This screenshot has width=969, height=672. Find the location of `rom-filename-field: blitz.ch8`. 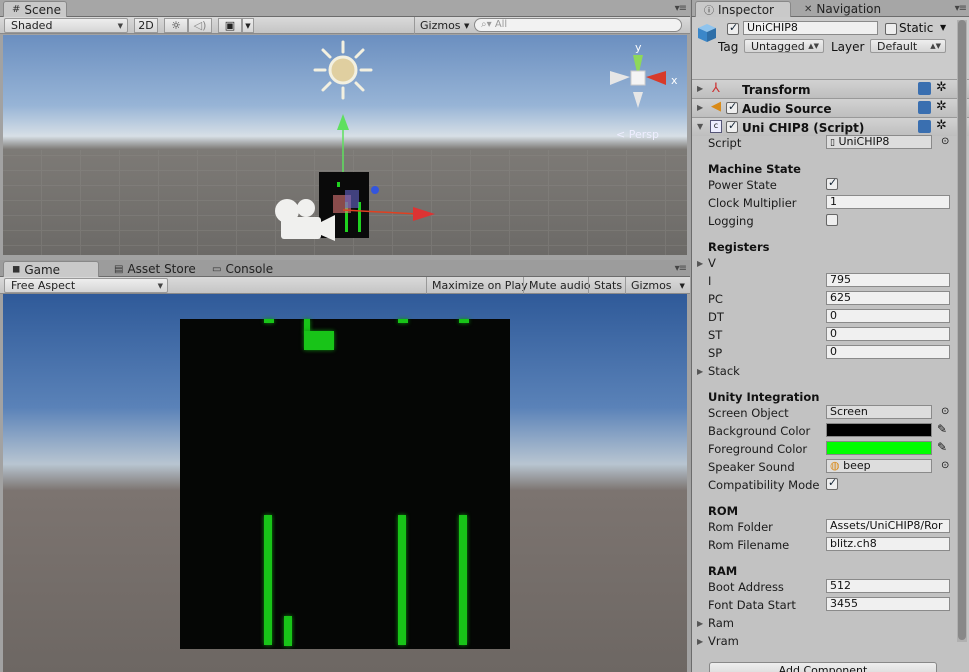

rom-filename-field: blitz.ch8 is located at coordinates (888, 544).